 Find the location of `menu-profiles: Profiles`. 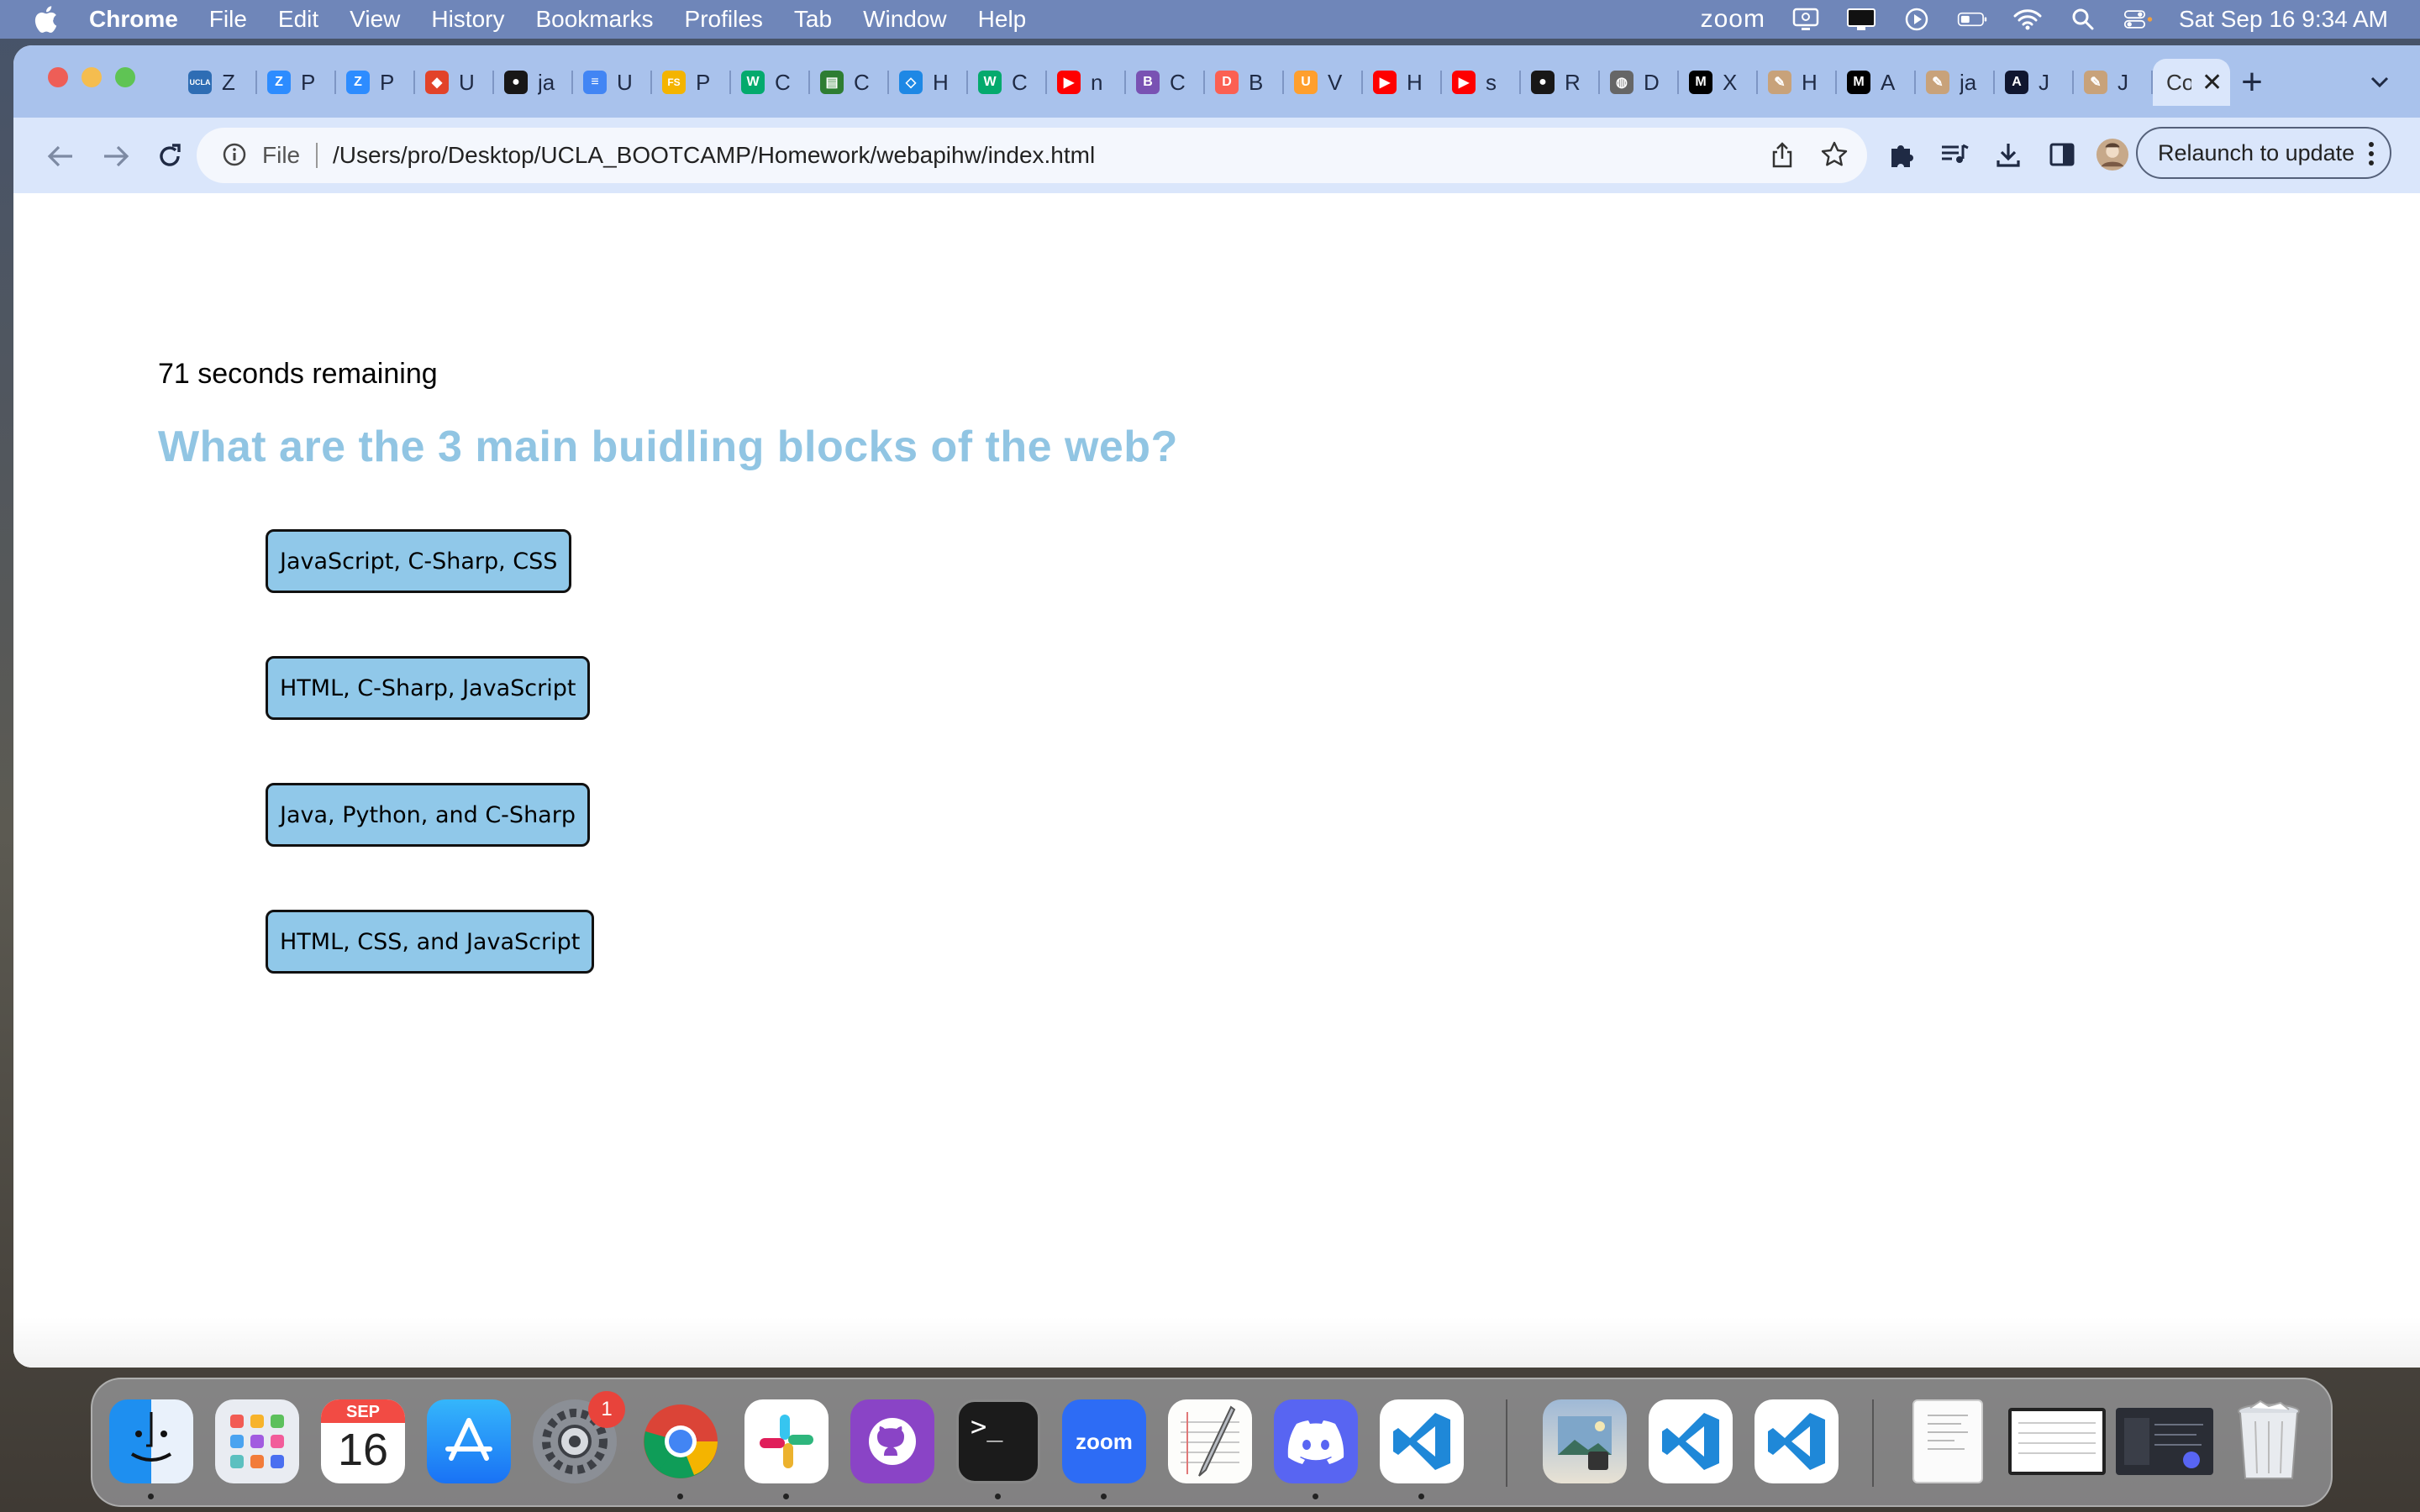

menu-profiles: Profiles is located at coordinates (724, 19).